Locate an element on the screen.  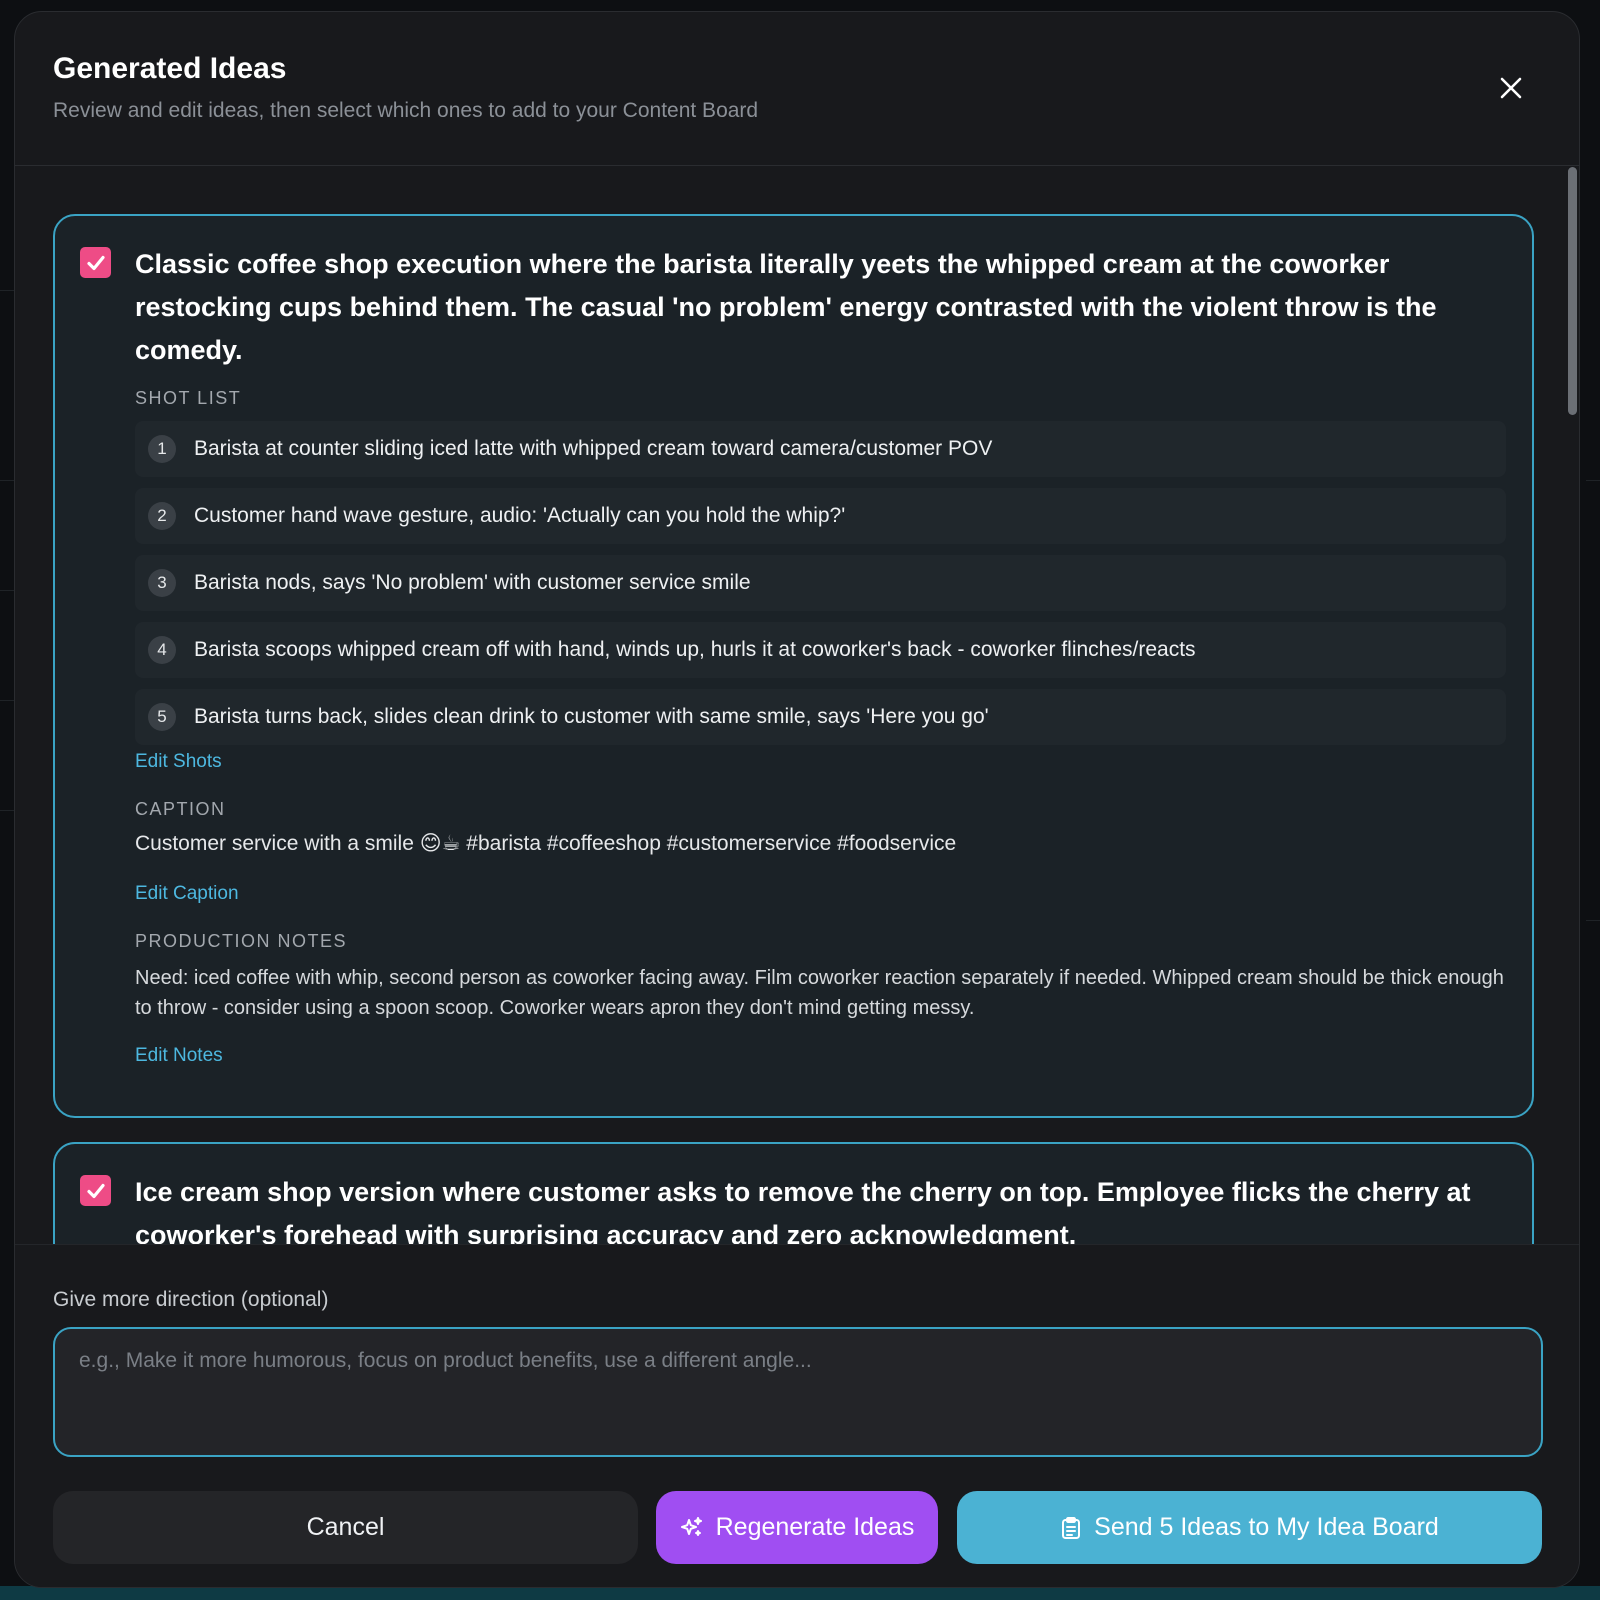
edit-notes-link: Edit Notes is located at coordinates (179, 1056).